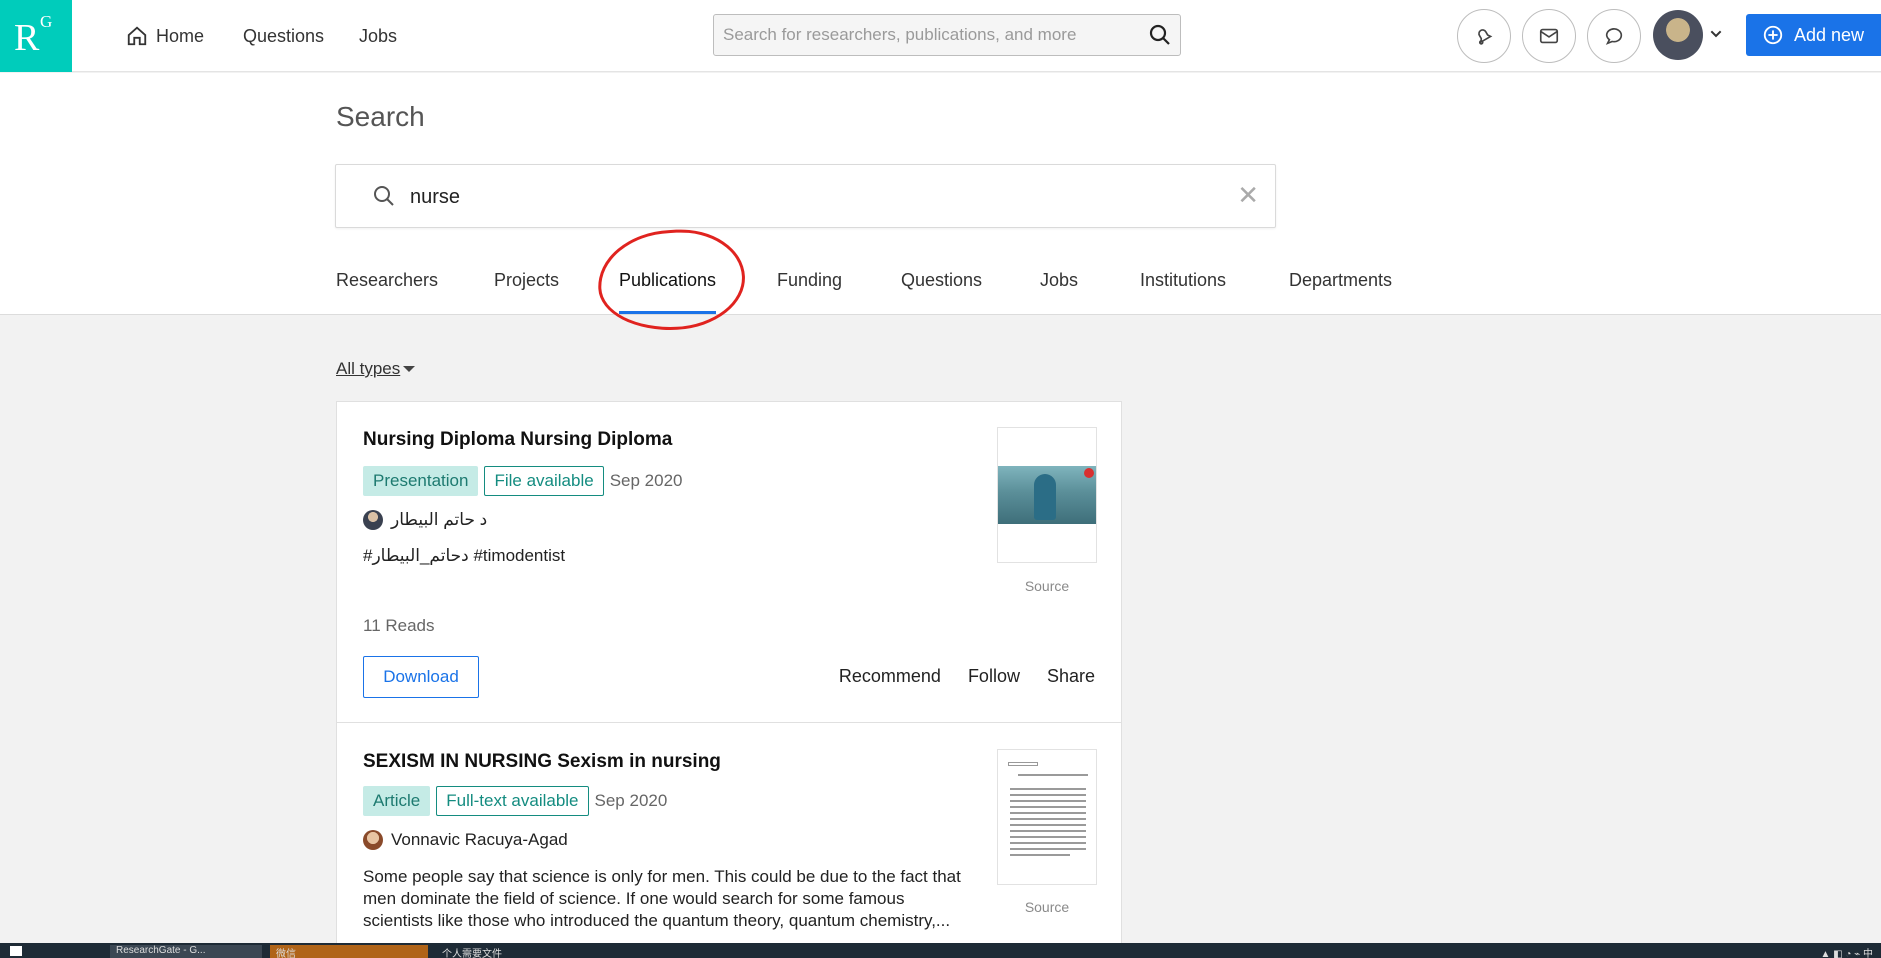 The width and height of the screenshot is (1881, 958). What do you see at coordinates (378, 36) in the screenshot?
I see `nav-jobs-link: Jobs` at bounding box center [378, 36].